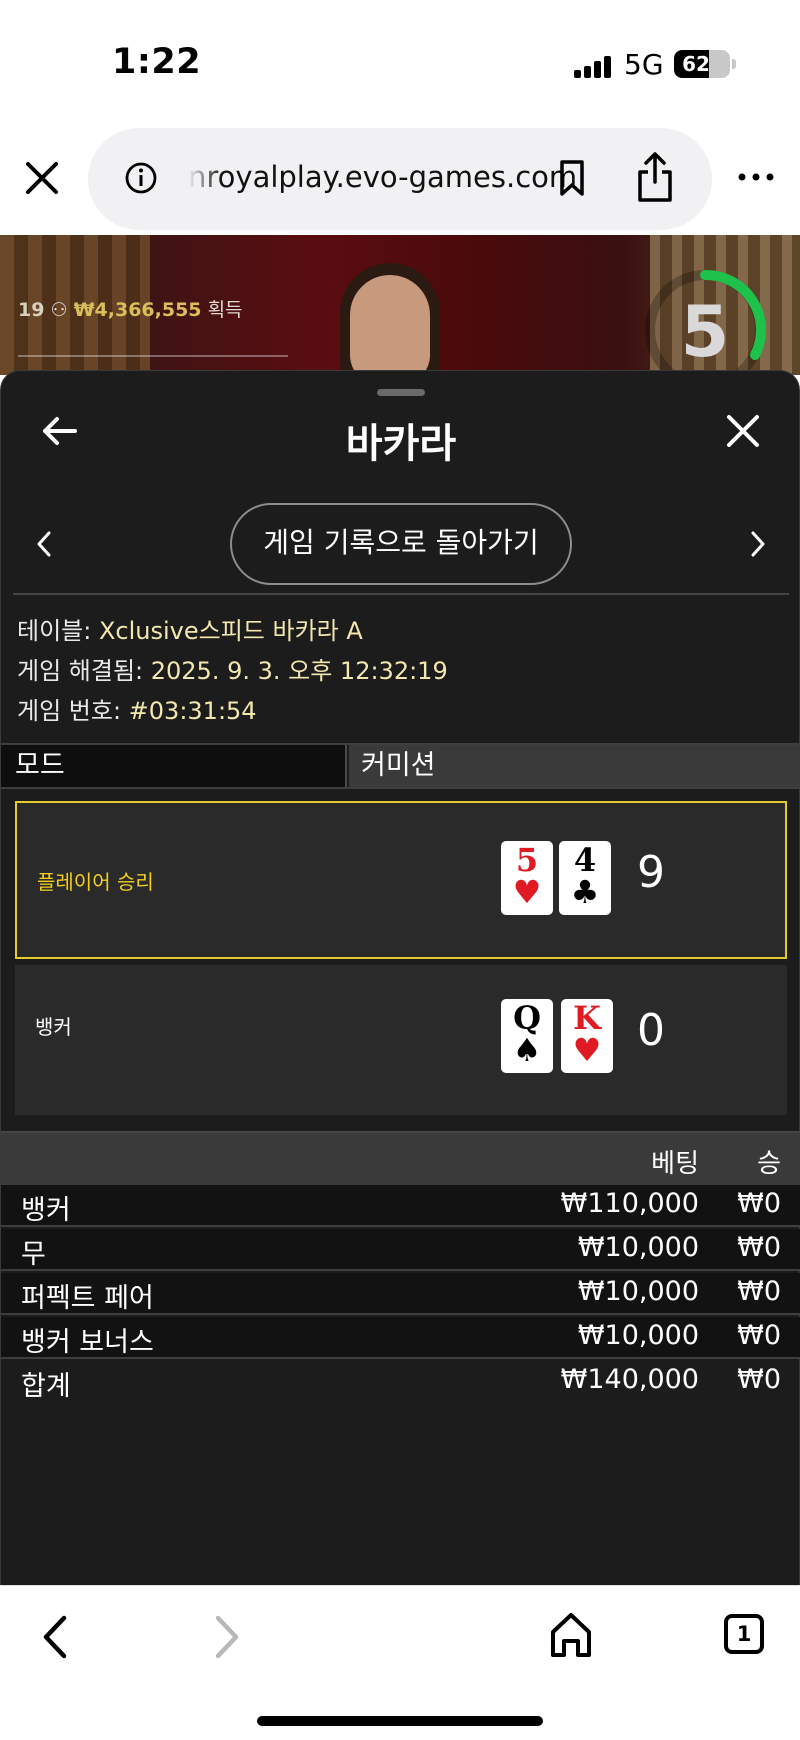 The height and width of the screenshot is (1740, 800). What do you see at coordinates (137, 310) in the screenshot?
I see `won-amount: ₩4,366,555` at bounding box center [137, 310].